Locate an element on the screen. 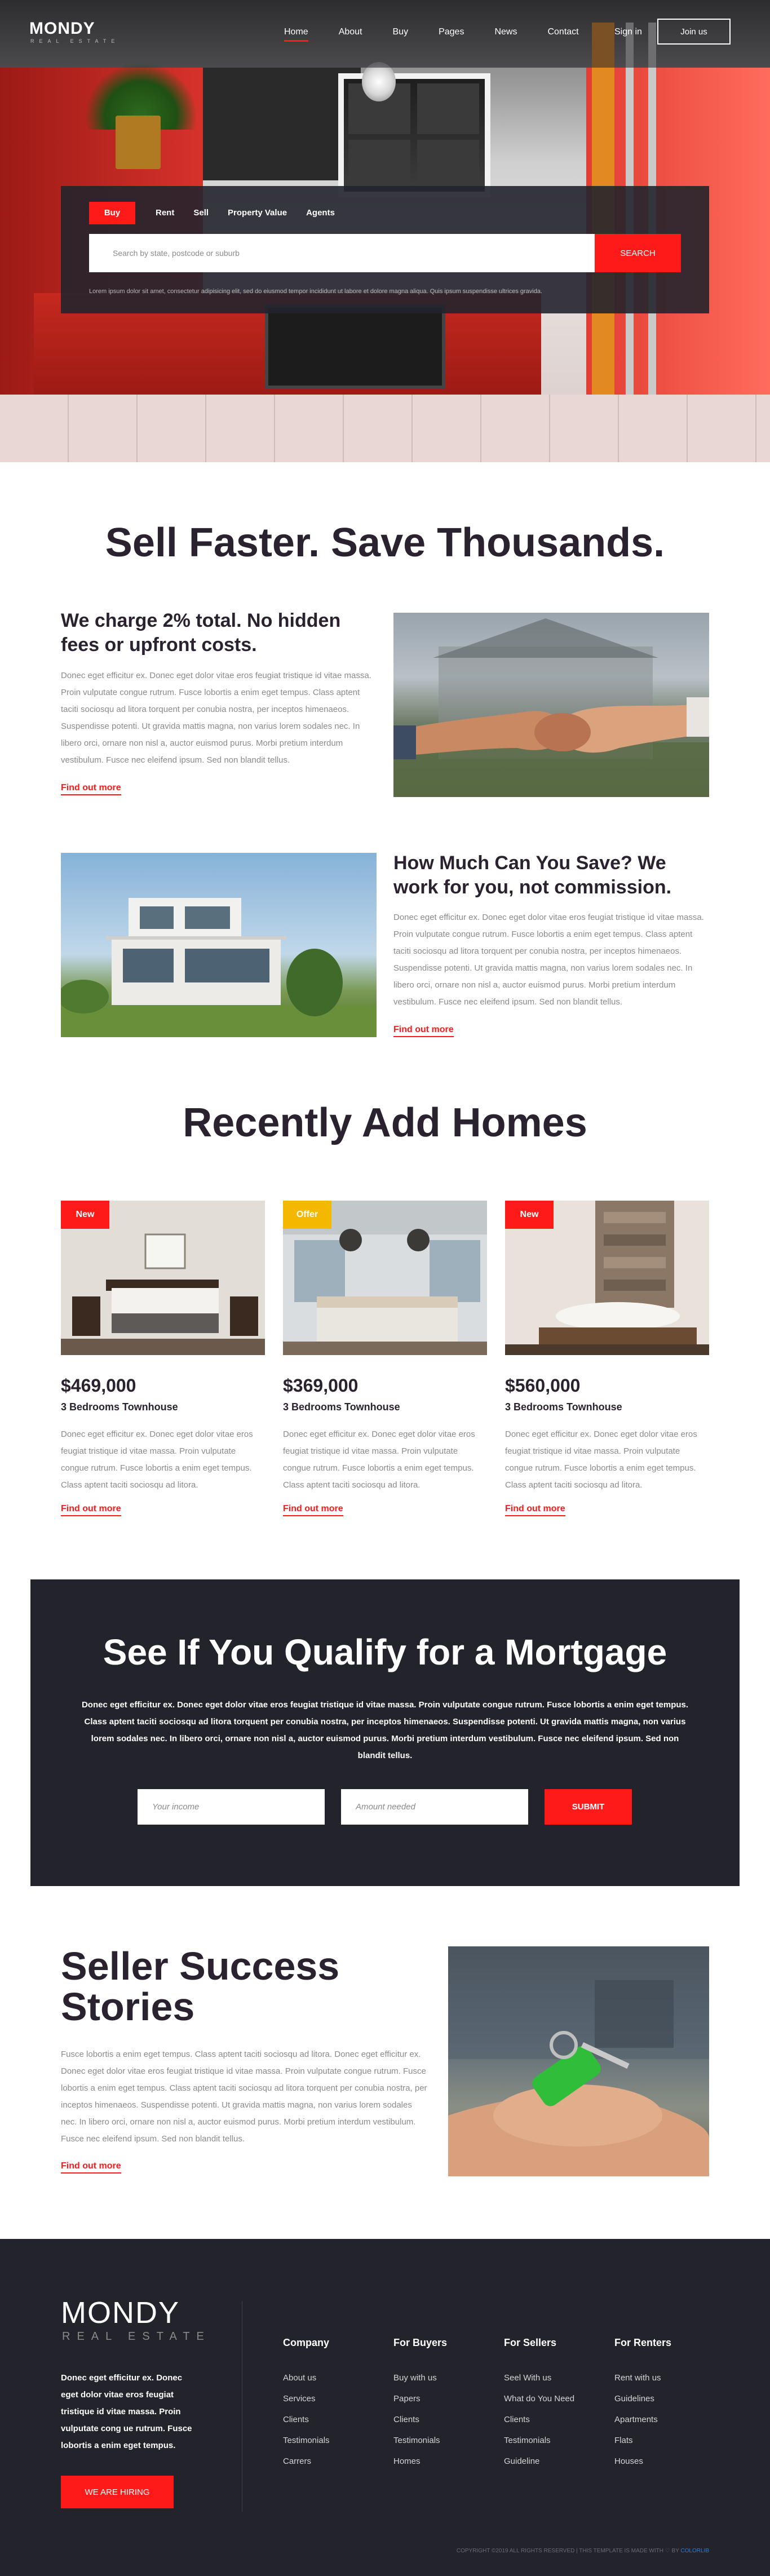 The width and height of the screenshot is (770, 2576). brand-logo: MONDY is located at coordinates (62, 28).